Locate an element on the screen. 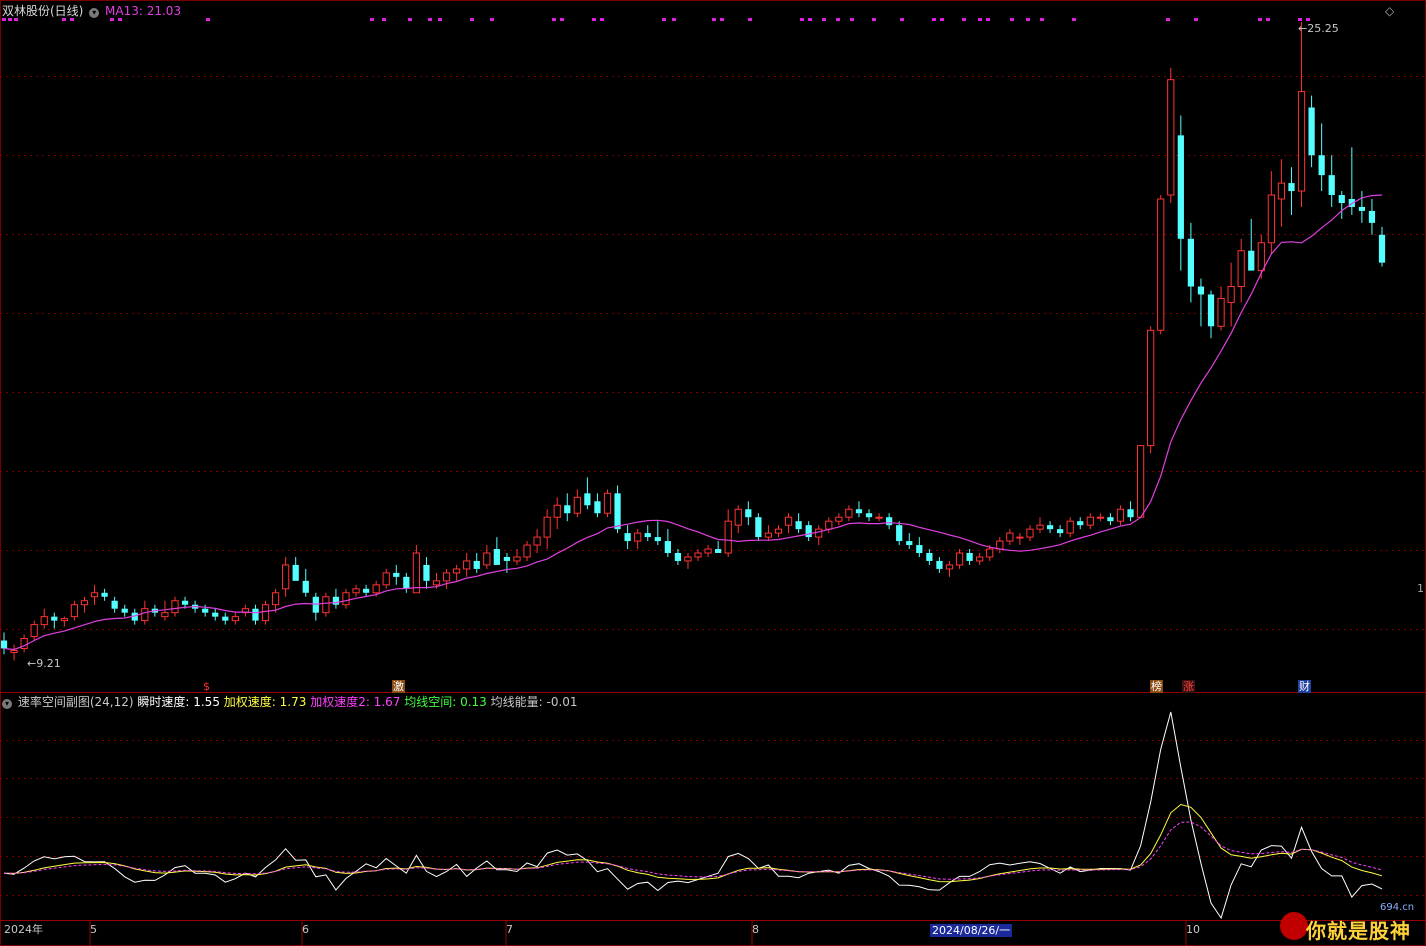 This screenshot has height=946, width=1426. high-price-value: 25.25 is located at coordinates (1323, 28).